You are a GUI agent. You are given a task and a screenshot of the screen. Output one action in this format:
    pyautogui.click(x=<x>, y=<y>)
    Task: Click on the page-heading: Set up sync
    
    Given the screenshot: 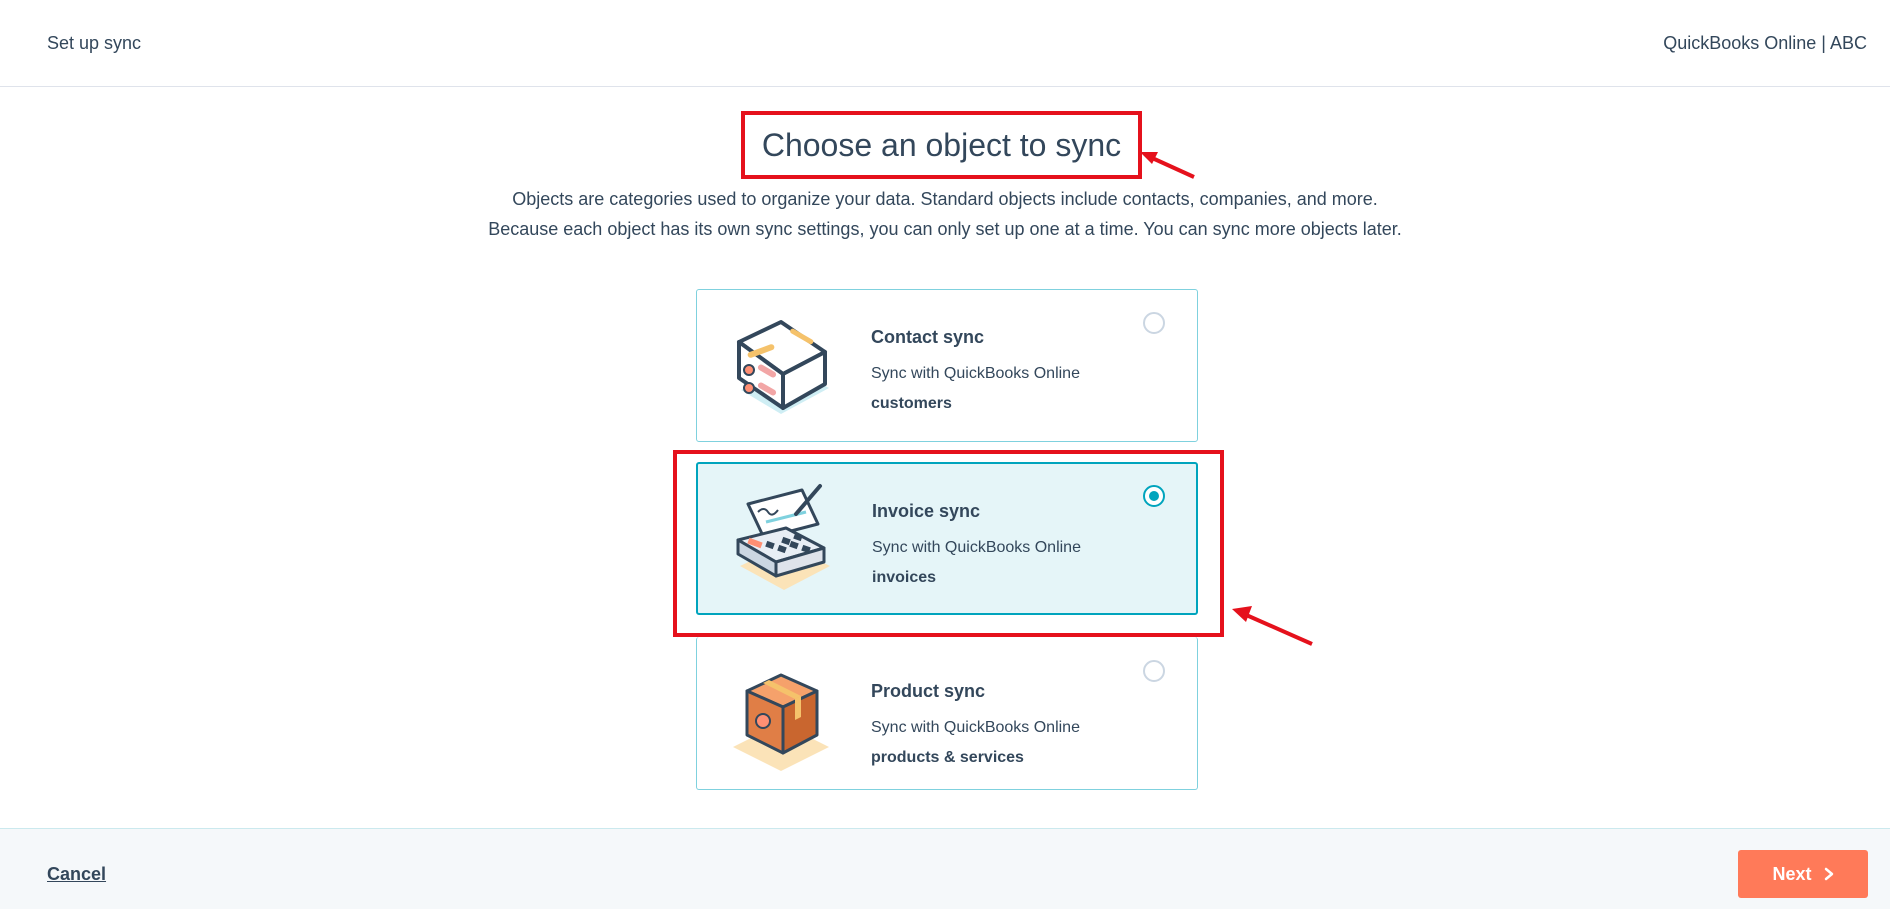 What is the action you would take?
    pyautogui.click(x=94, y=43)
    